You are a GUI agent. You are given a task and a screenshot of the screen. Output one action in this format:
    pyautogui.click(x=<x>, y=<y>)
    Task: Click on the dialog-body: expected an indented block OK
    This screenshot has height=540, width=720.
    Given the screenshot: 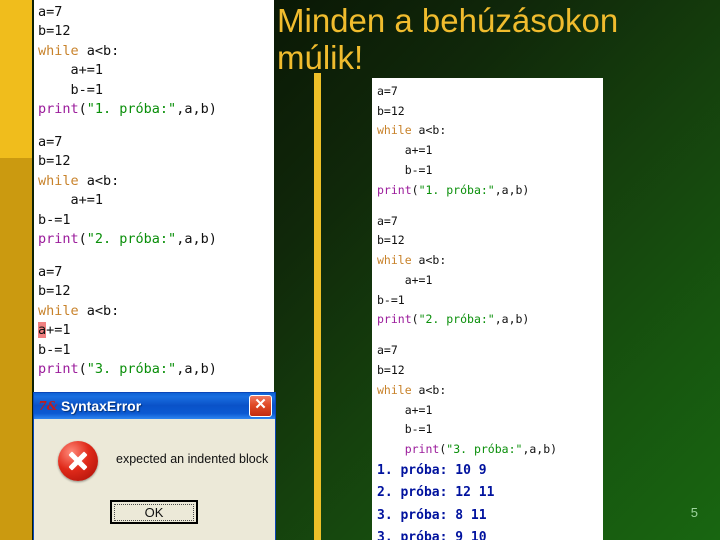 What is the action you would take?
    pyautogui.click(x=154, y=479)
    